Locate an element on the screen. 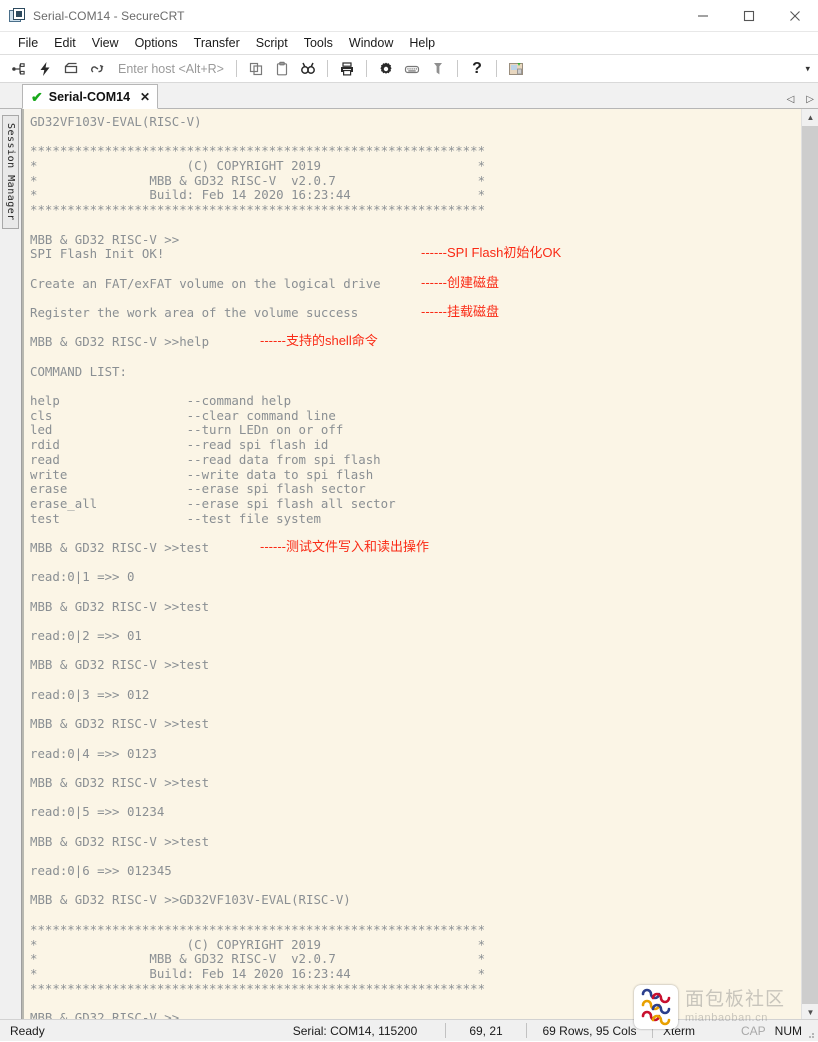  menu-item-view: View is located at coordinates (105, 43).